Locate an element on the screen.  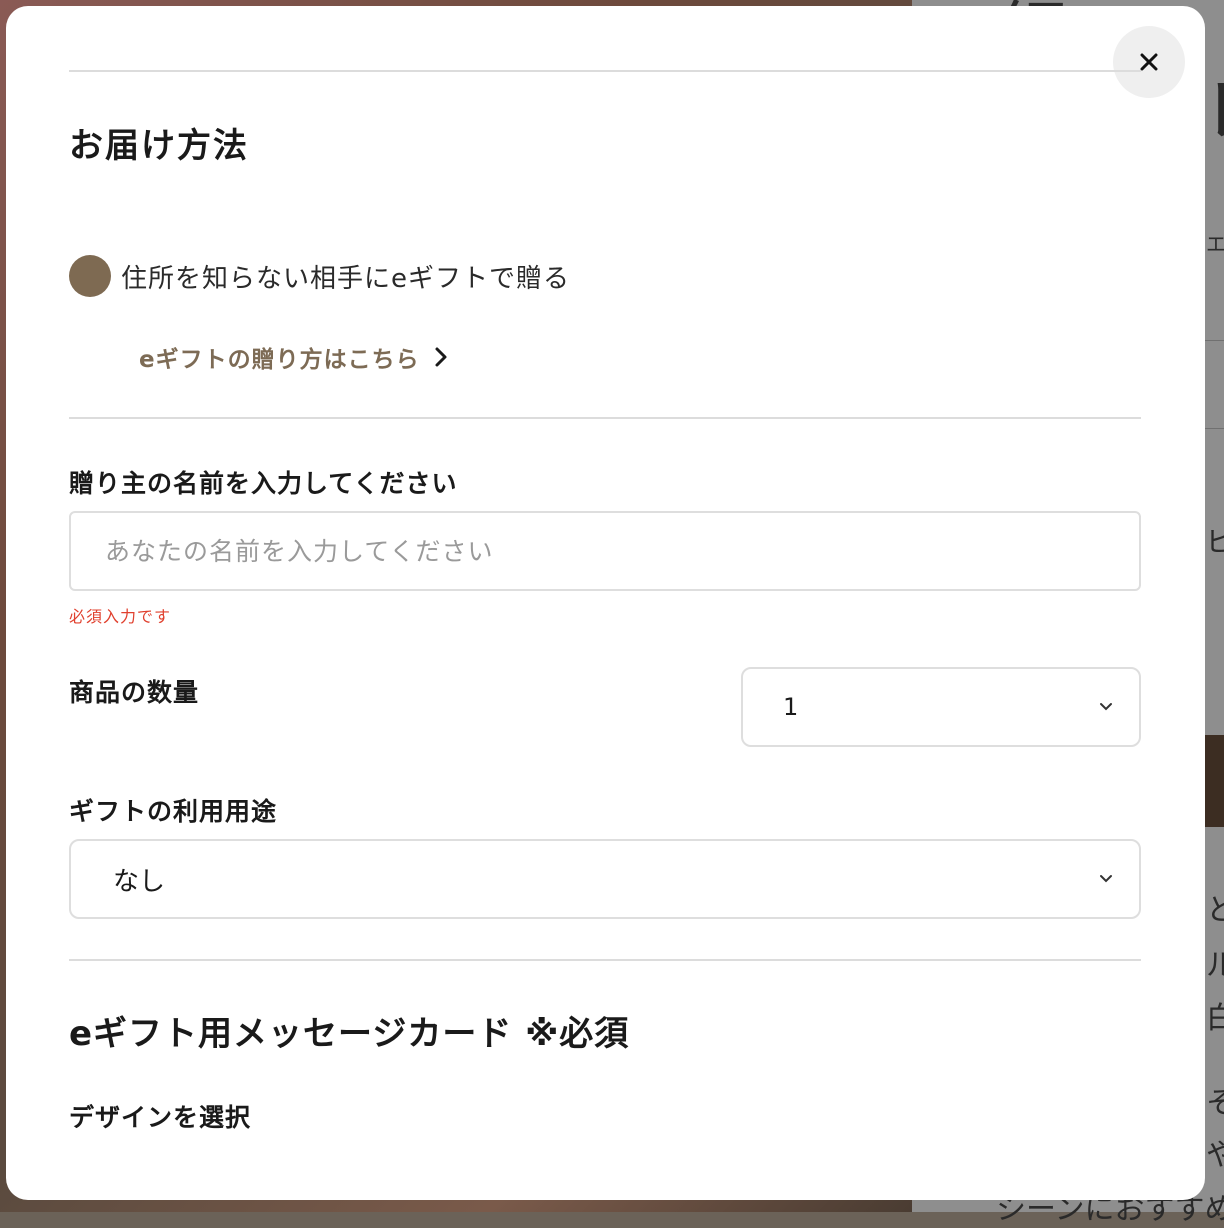
sender-name-error: 必須入力です is located at coordinates (120, 616).